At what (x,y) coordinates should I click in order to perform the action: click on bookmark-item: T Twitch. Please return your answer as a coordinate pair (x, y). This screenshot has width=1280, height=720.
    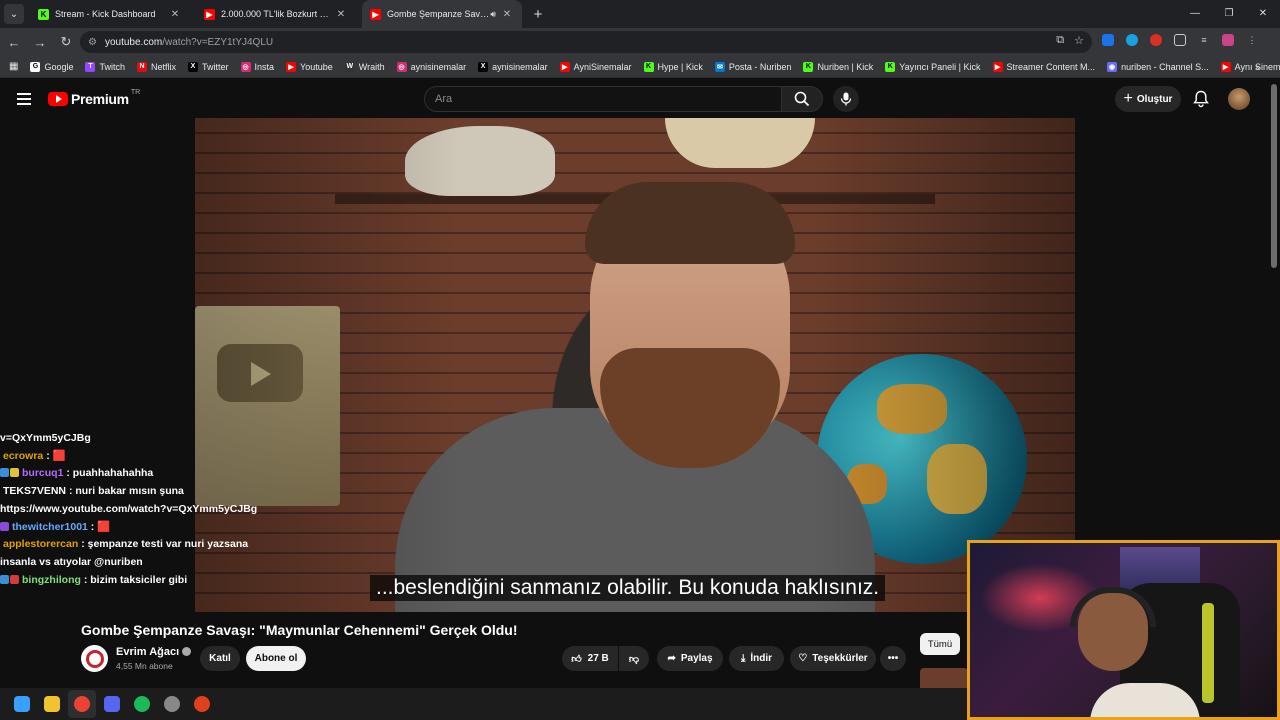
    Looking at the image, I should click on (105, 66).